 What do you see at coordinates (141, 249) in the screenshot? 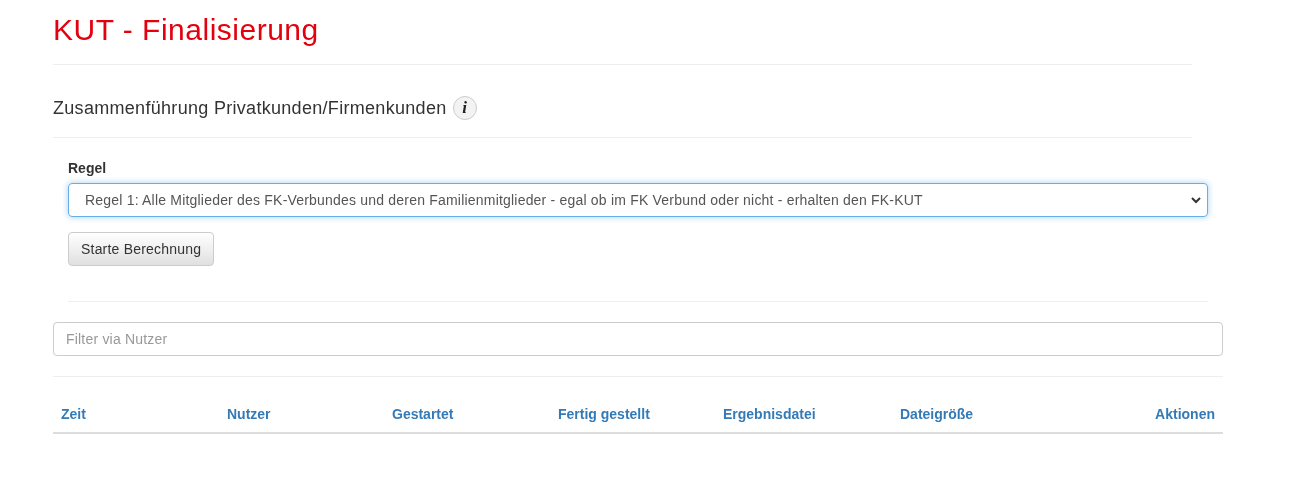
I see `start-button: Starte Berechnung` at bounding box center [141, 249].